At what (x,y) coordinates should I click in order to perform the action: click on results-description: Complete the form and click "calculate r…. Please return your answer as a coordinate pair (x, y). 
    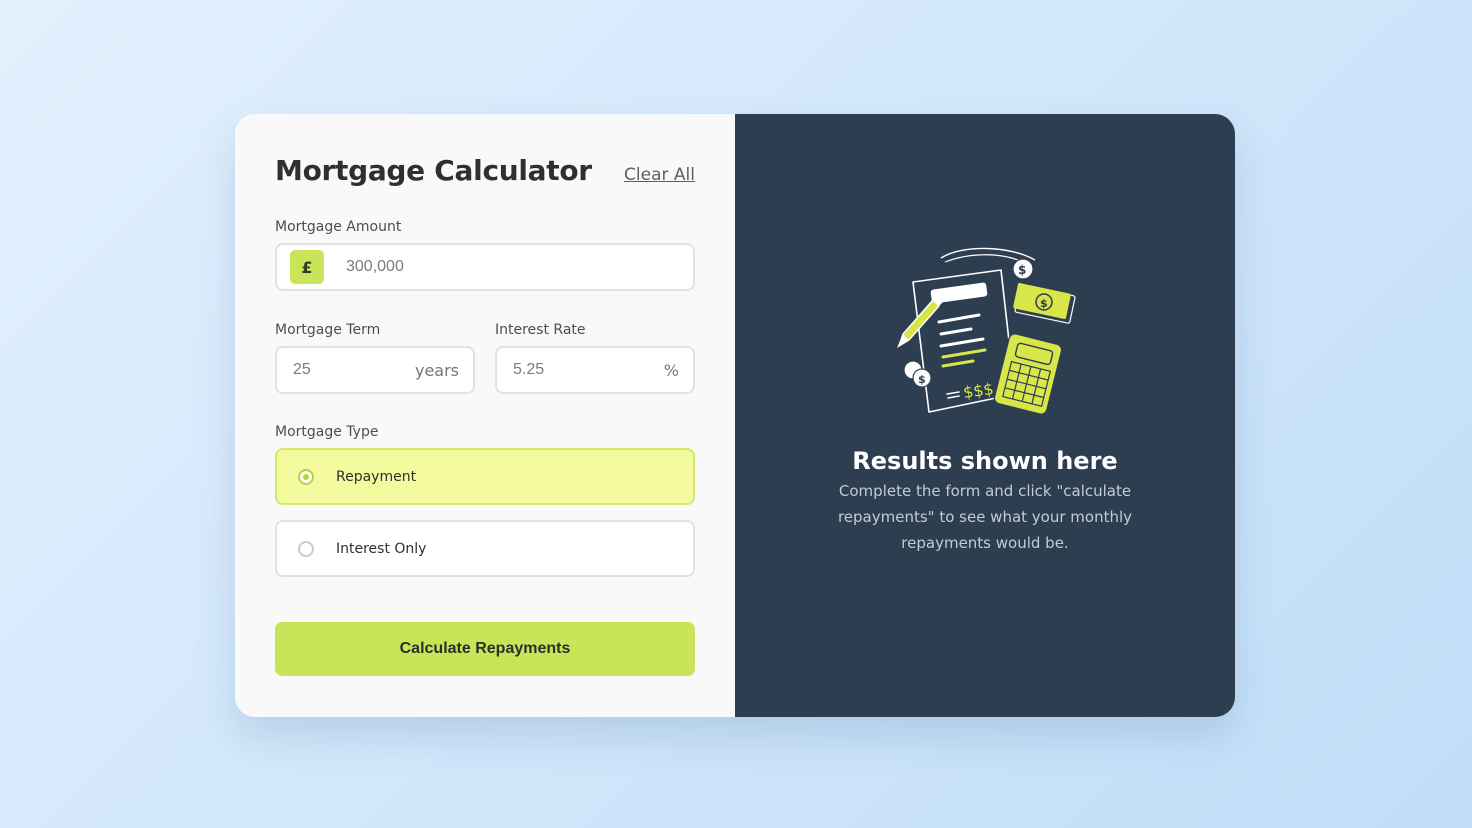
    Looking at the image, I should click on (985, 517).